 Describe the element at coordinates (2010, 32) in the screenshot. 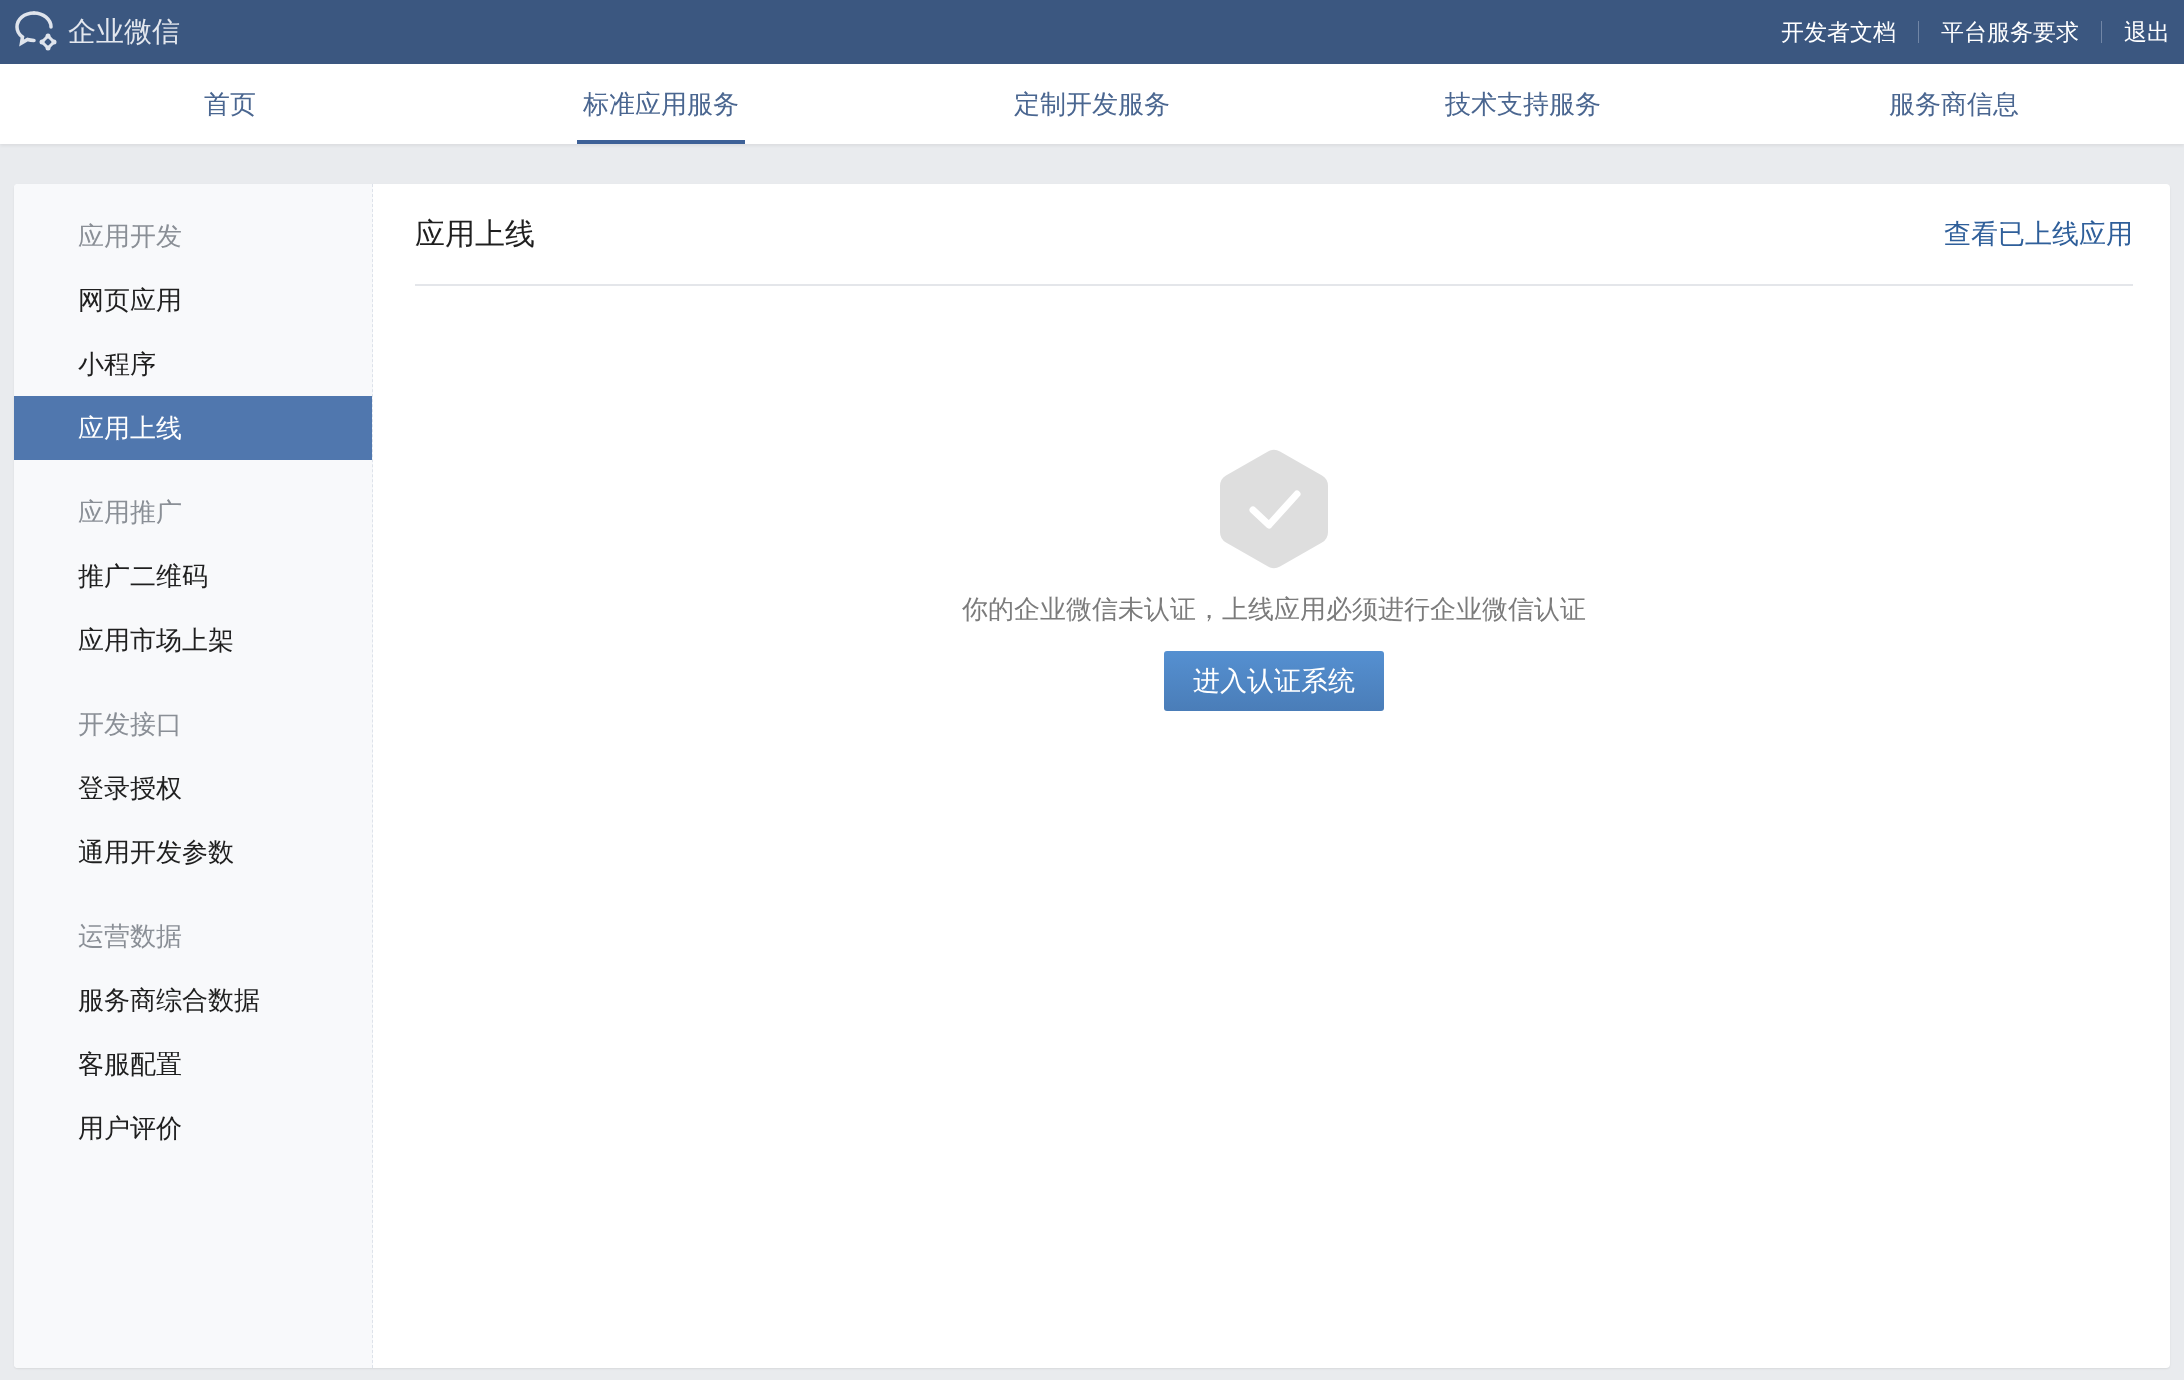

I see `header-link: 平台服务要求` at that location.